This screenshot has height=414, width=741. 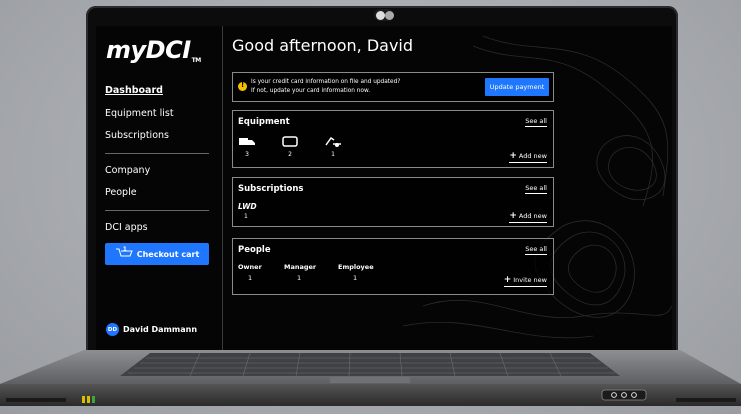 I want to click on sidebar-item-people: People, so click(x=121, y=192).